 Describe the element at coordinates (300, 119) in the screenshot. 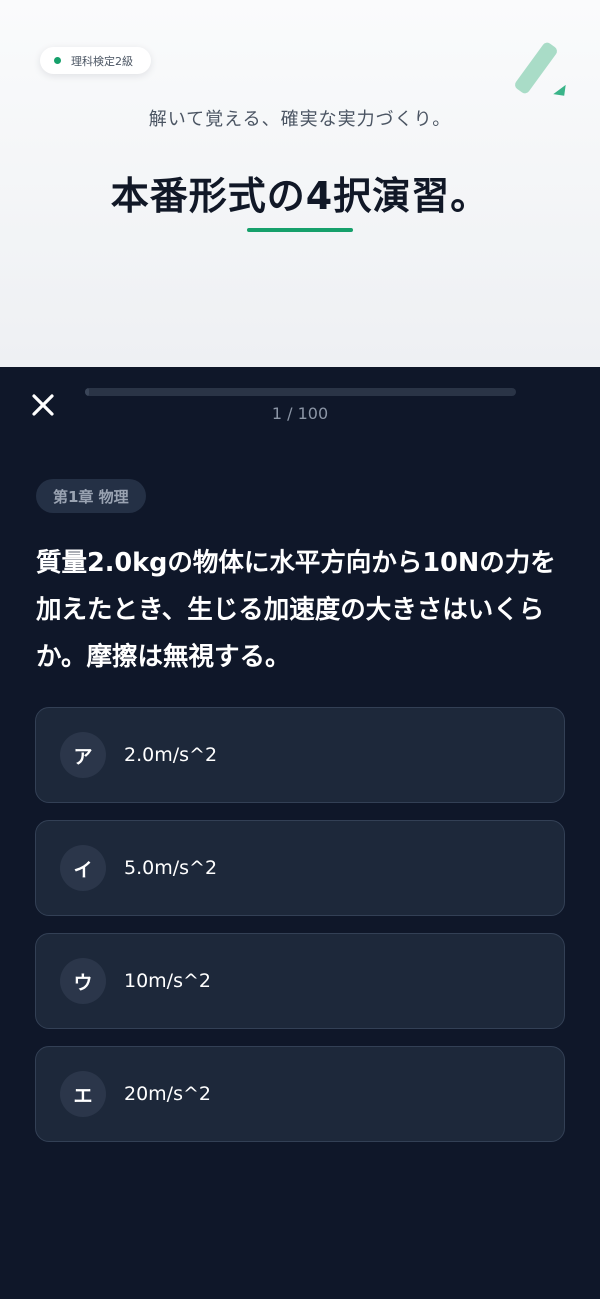

I see `promo-subtitle: 解いて覚える、確実な実力づくり。` at that location.